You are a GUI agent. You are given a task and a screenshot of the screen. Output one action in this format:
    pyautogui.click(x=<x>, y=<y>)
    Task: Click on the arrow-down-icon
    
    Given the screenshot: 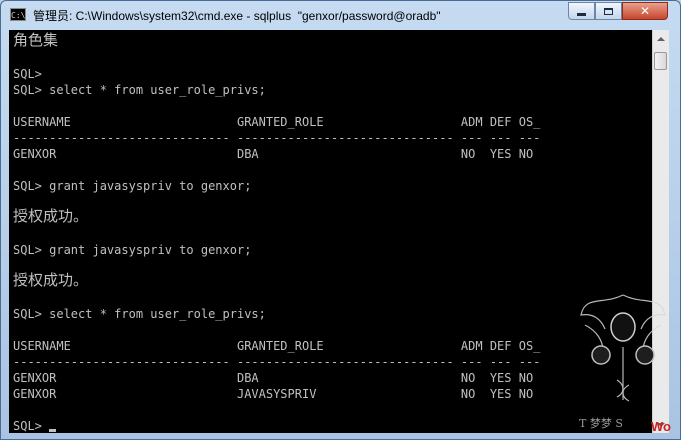 What is the action you would take?
    pyautogui.click(x=661, y=424)
    